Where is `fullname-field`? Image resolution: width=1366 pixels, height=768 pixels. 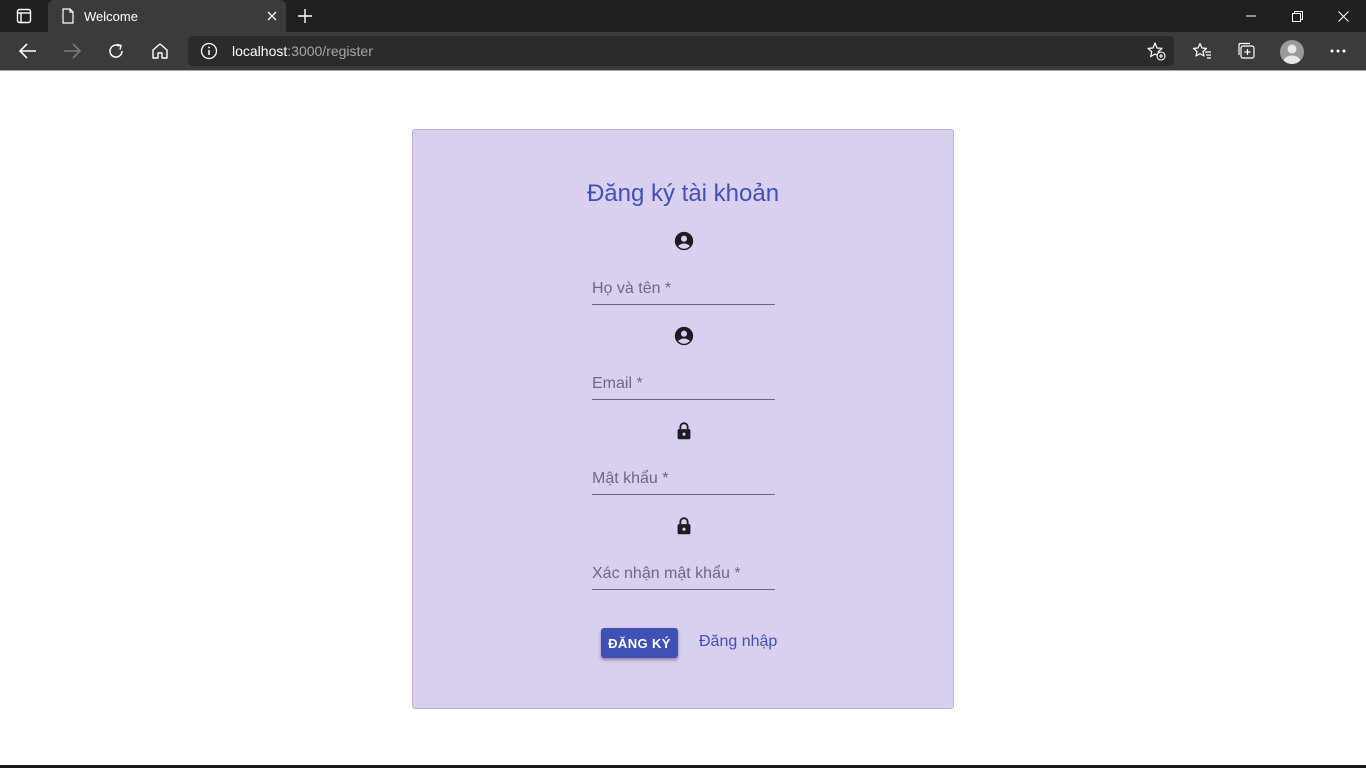 fullname-field is located at coordinates (683, 285).